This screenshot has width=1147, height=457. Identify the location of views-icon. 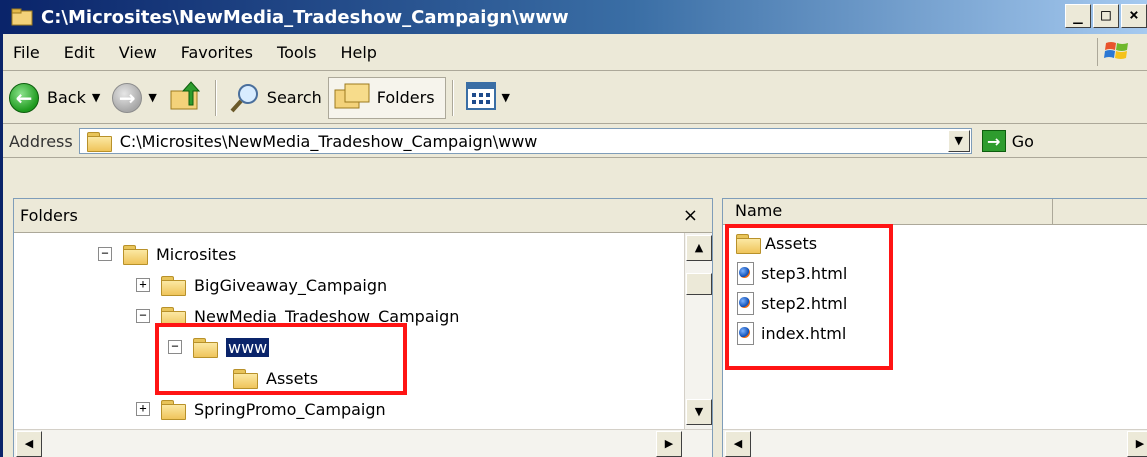
(480, 97).